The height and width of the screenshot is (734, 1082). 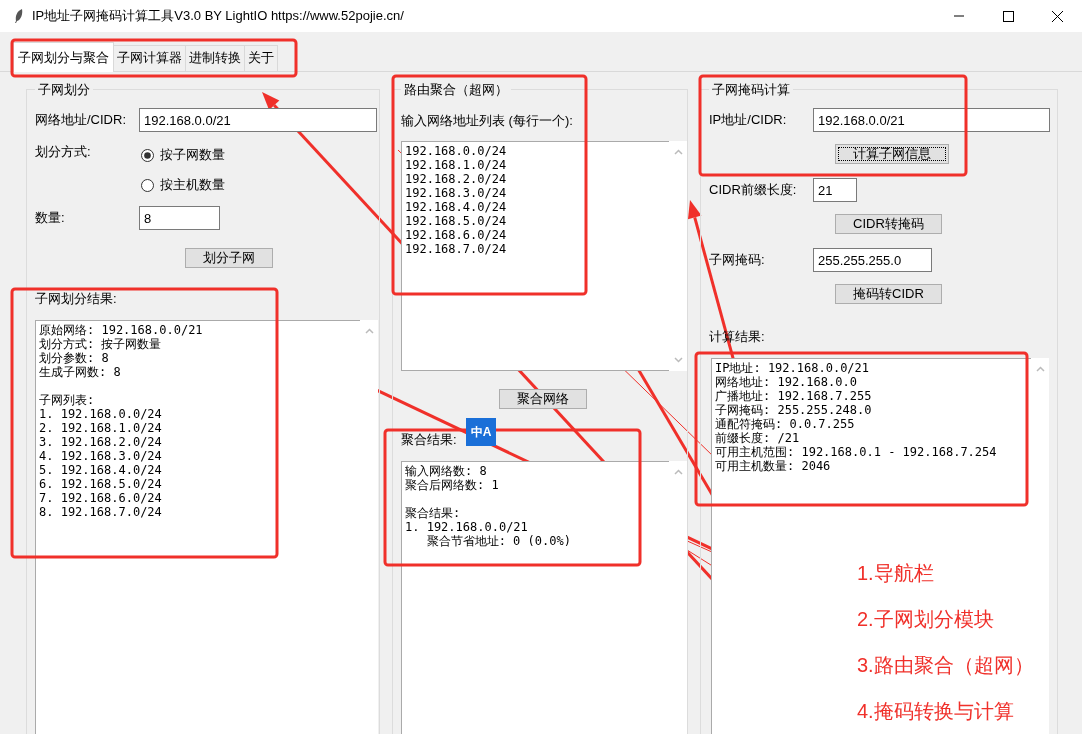 I want to click on text-line: 192.168.2.0/24, so click(x=456, y=179).